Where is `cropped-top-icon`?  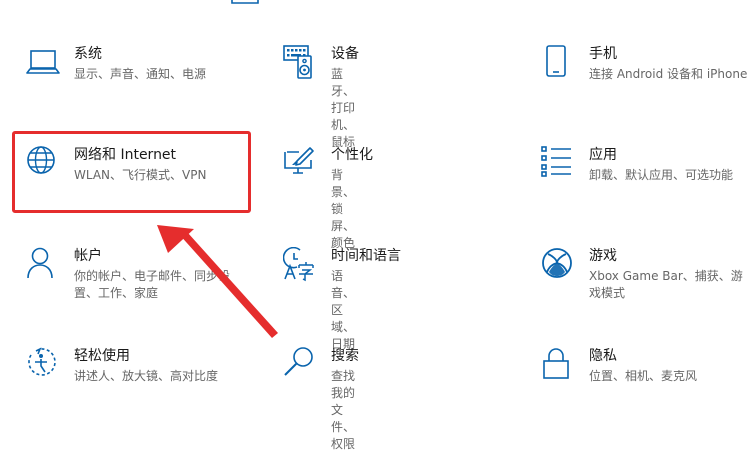 cropped-top-icon is located at coordinates (245, 2).